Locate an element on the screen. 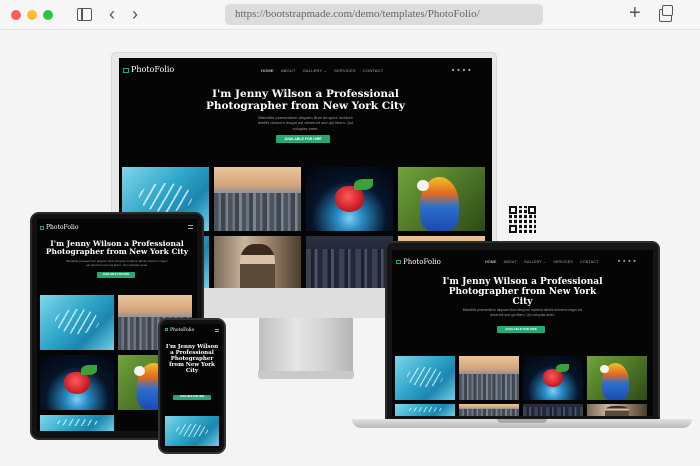 The height and width of the screenshot is (466, 700). maximize-window-button is located at coordinates (48, 15).